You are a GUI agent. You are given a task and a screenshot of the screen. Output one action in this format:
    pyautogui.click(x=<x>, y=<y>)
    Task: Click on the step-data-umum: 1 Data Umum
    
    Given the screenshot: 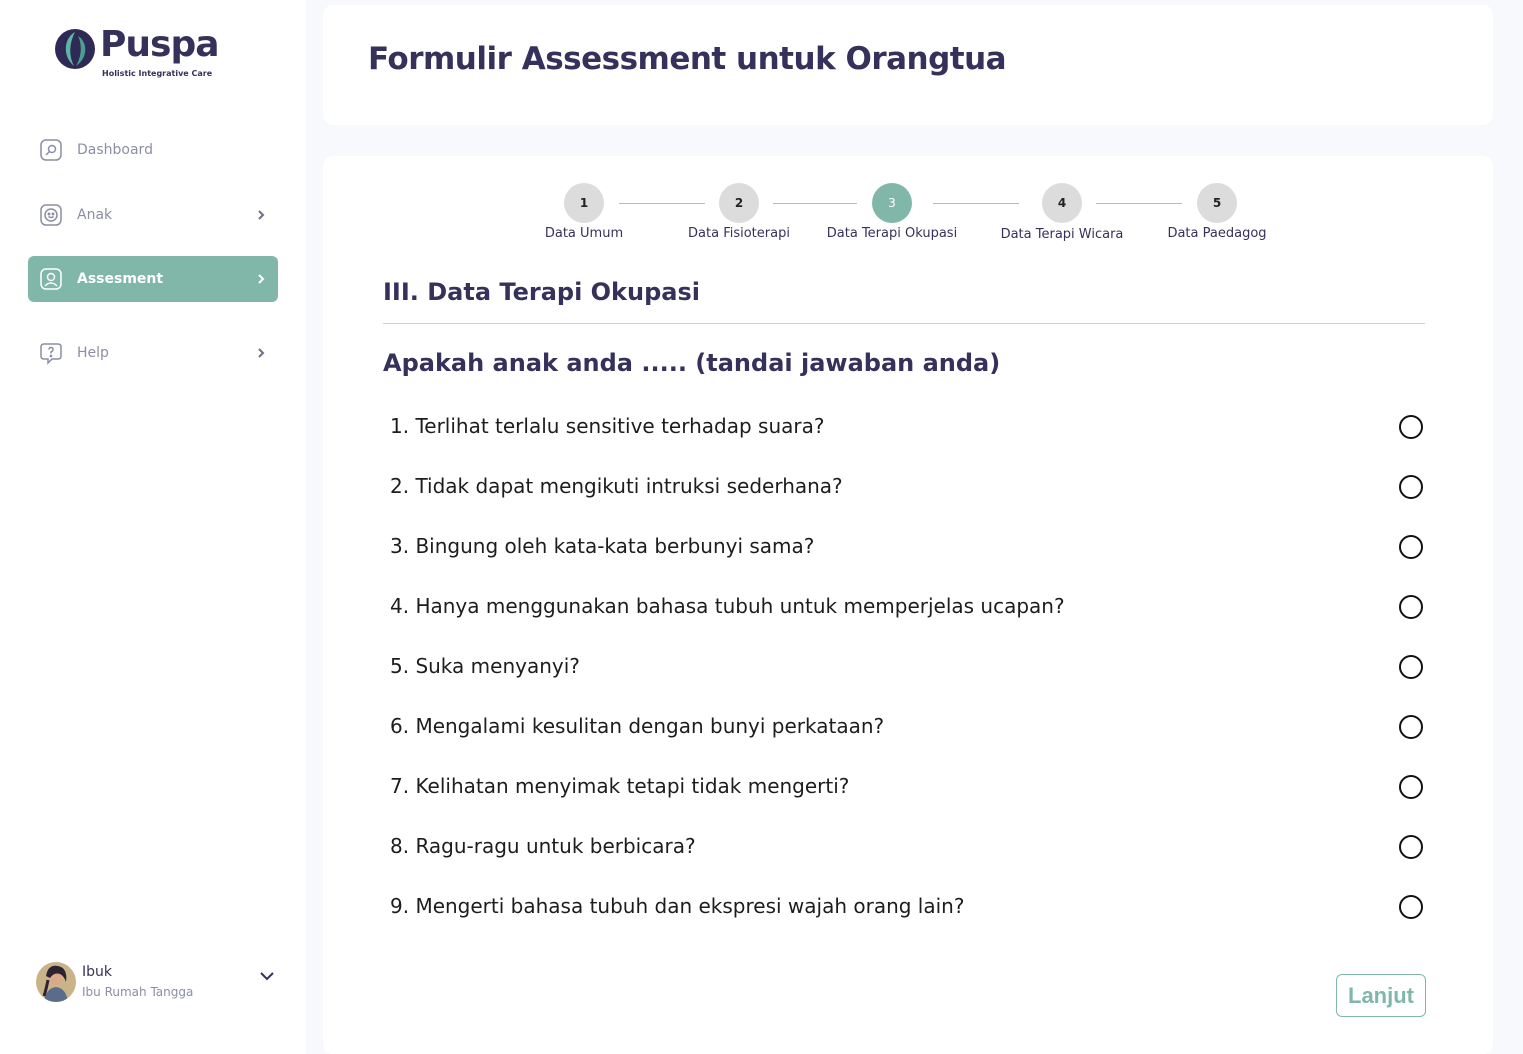 What is the action you would take?
    pyautogui.click(x=584, y=213)
    